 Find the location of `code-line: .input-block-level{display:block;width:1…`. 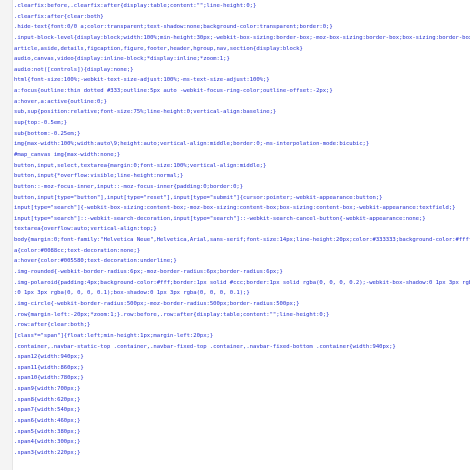

code-line: .input-block-level{display:block;width:1… is located at coordinates (235, 38).